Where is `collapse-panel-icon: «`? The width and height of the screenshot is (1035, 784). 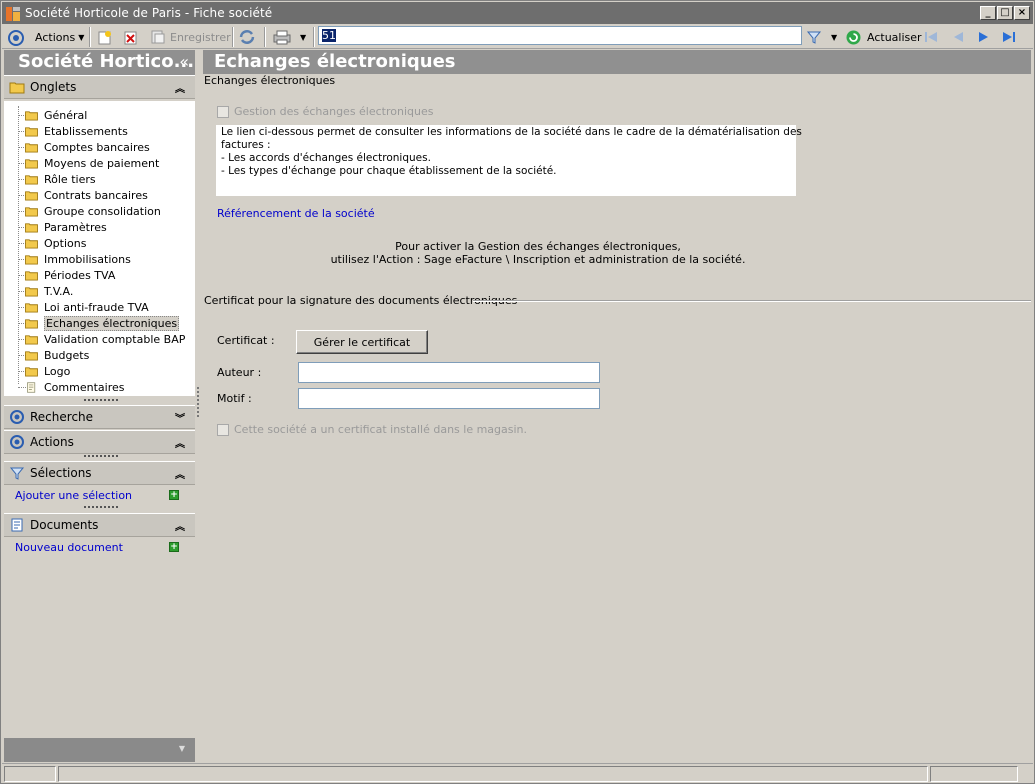
collapse-panel-icon: « is located at coordinates (184, 61).